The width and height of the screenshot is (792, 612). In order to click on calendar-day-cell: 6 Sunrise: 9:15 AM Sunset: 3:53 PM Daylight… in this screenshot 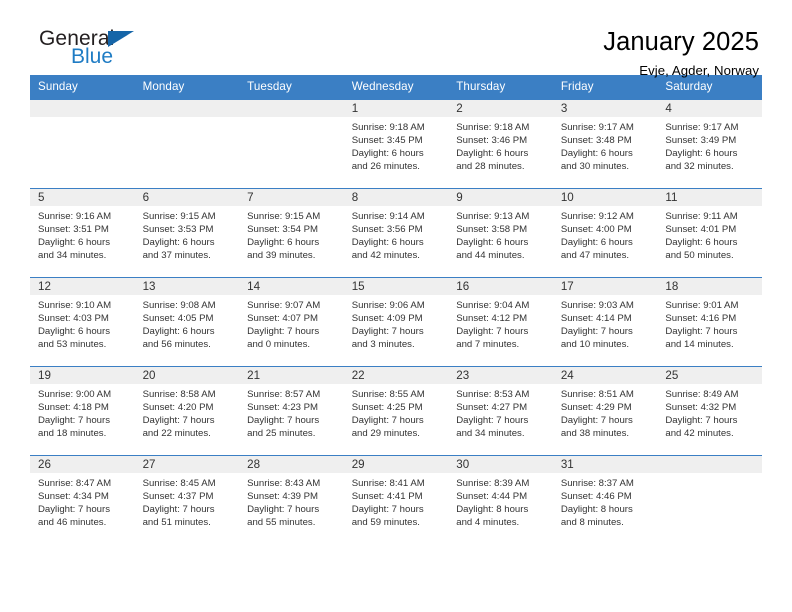, I will do `click(187, 233)`.